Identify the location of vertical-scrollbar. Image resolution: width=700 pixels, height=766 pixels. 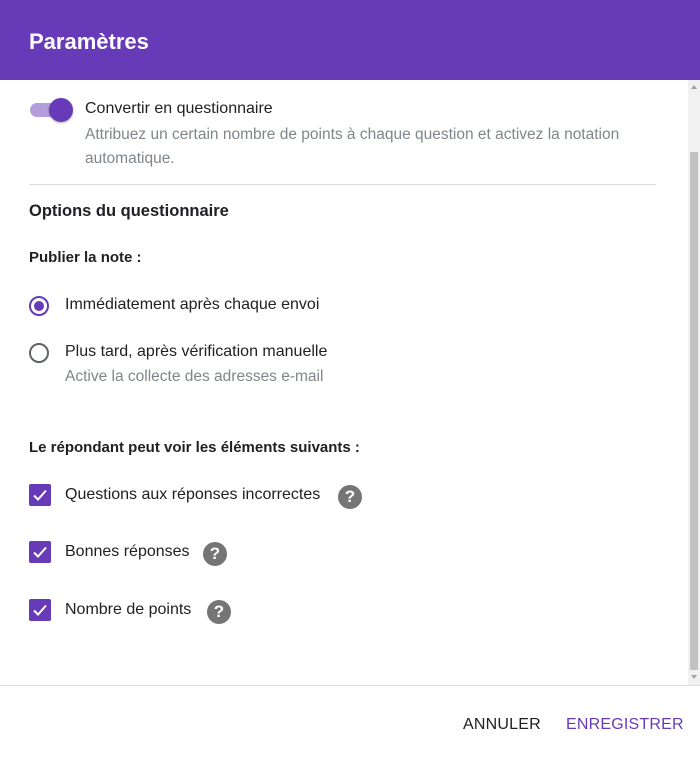
(694, 382).